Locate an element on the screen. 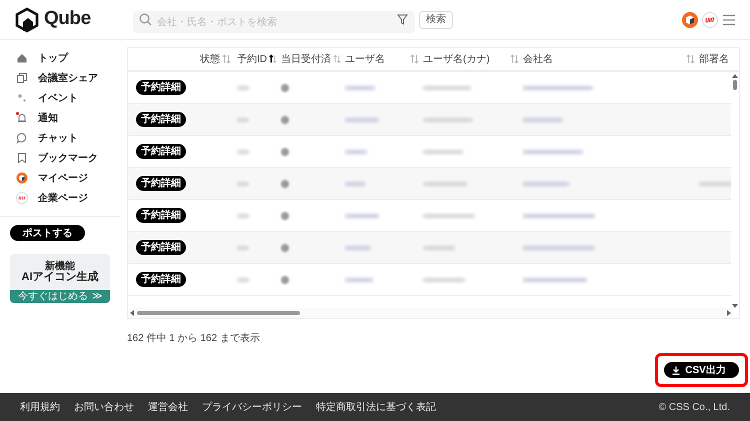 This screenshot has height=421, width=750. column-header: 部署名 is located at coordinates (714, 59).